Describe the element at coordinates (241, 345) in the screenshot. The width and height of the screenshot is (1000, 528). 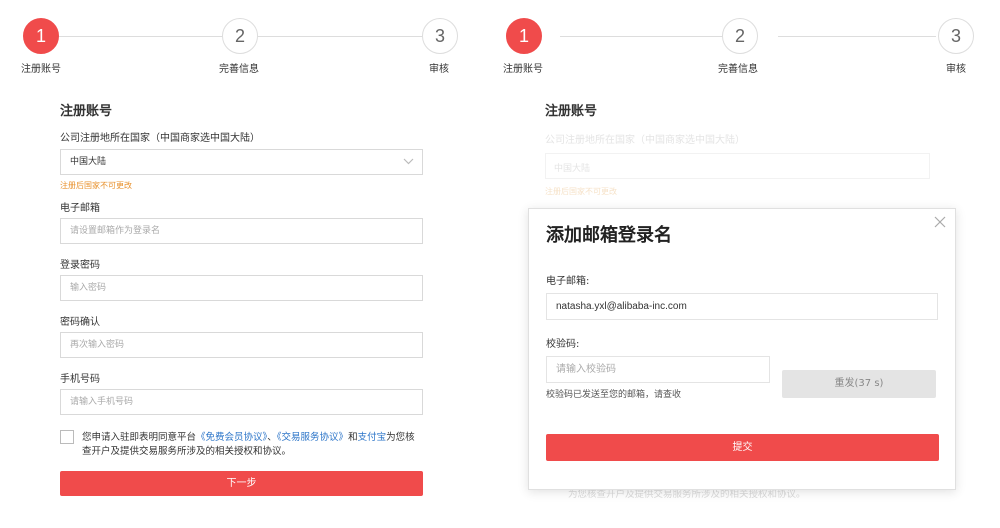
I see `confirm-password-field: 再次输入密码` at that location.